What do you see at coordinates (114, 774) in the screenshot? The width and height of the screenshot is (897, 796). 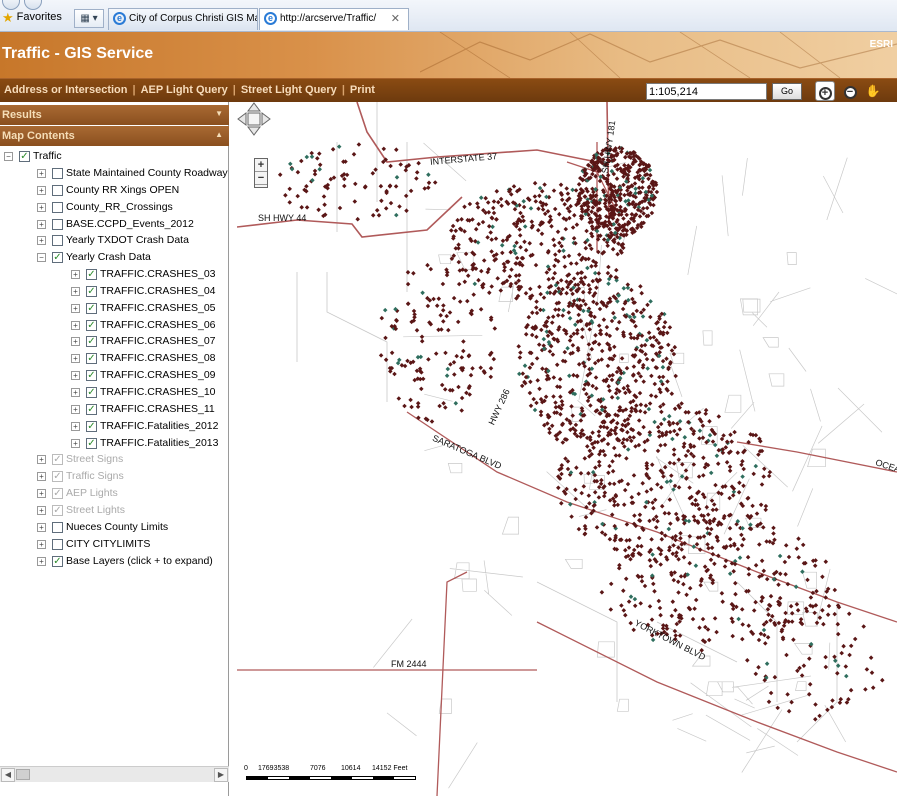 I see `horizontal-scrollbar: ◀ ▶` at bounding box center [114, 774].